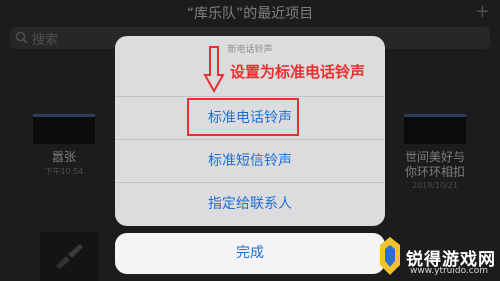  What do you see at coordinates (250, 50) in the screenshot?
I see `action-sheet-title: 新电话铃声` at bounding box center [250, 50].